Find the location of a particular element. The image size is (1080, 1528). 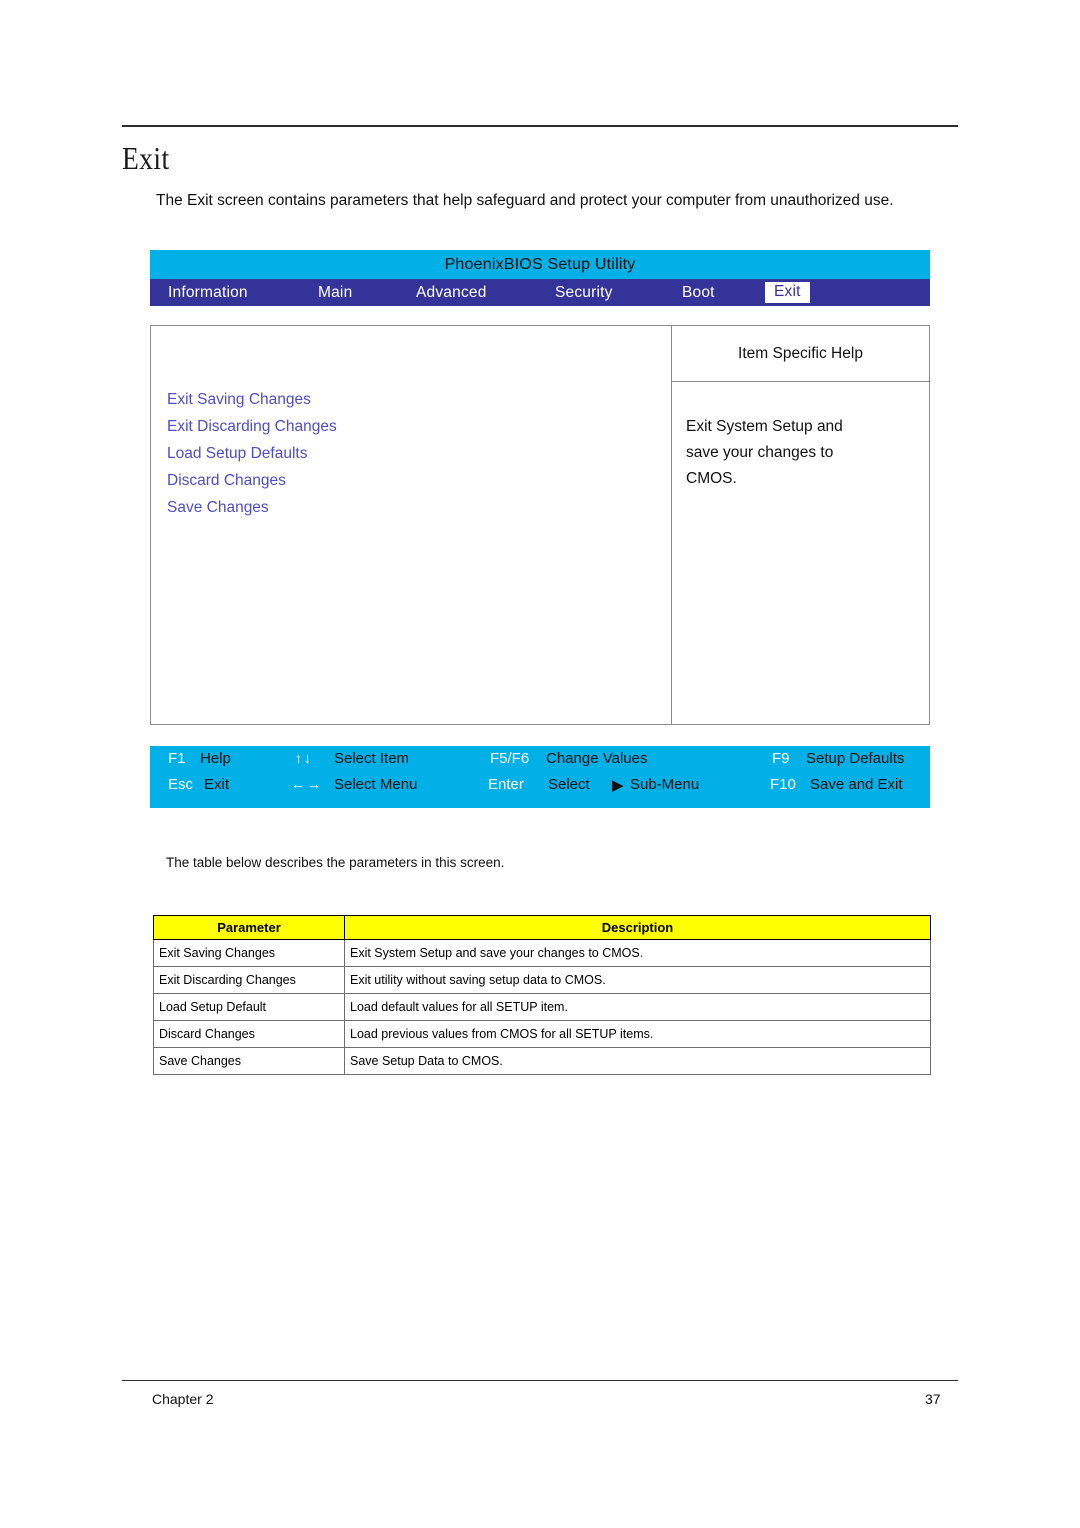

key-select-item-action: Select Item is located at coordinates (372, 758).